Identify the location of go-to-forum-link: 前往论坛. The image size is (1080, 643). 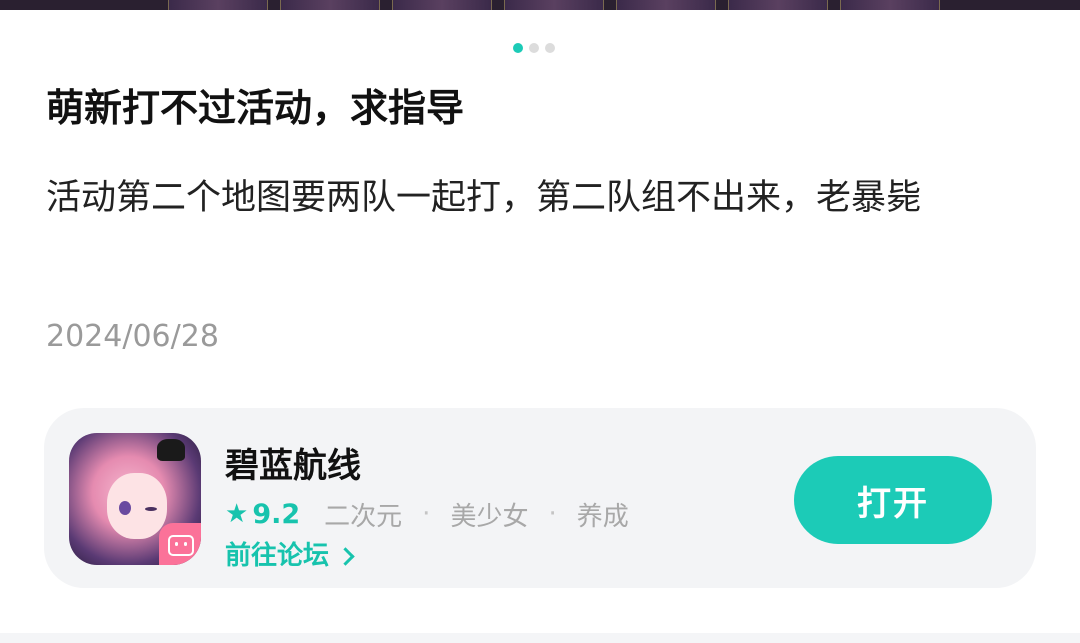
(290, 556).